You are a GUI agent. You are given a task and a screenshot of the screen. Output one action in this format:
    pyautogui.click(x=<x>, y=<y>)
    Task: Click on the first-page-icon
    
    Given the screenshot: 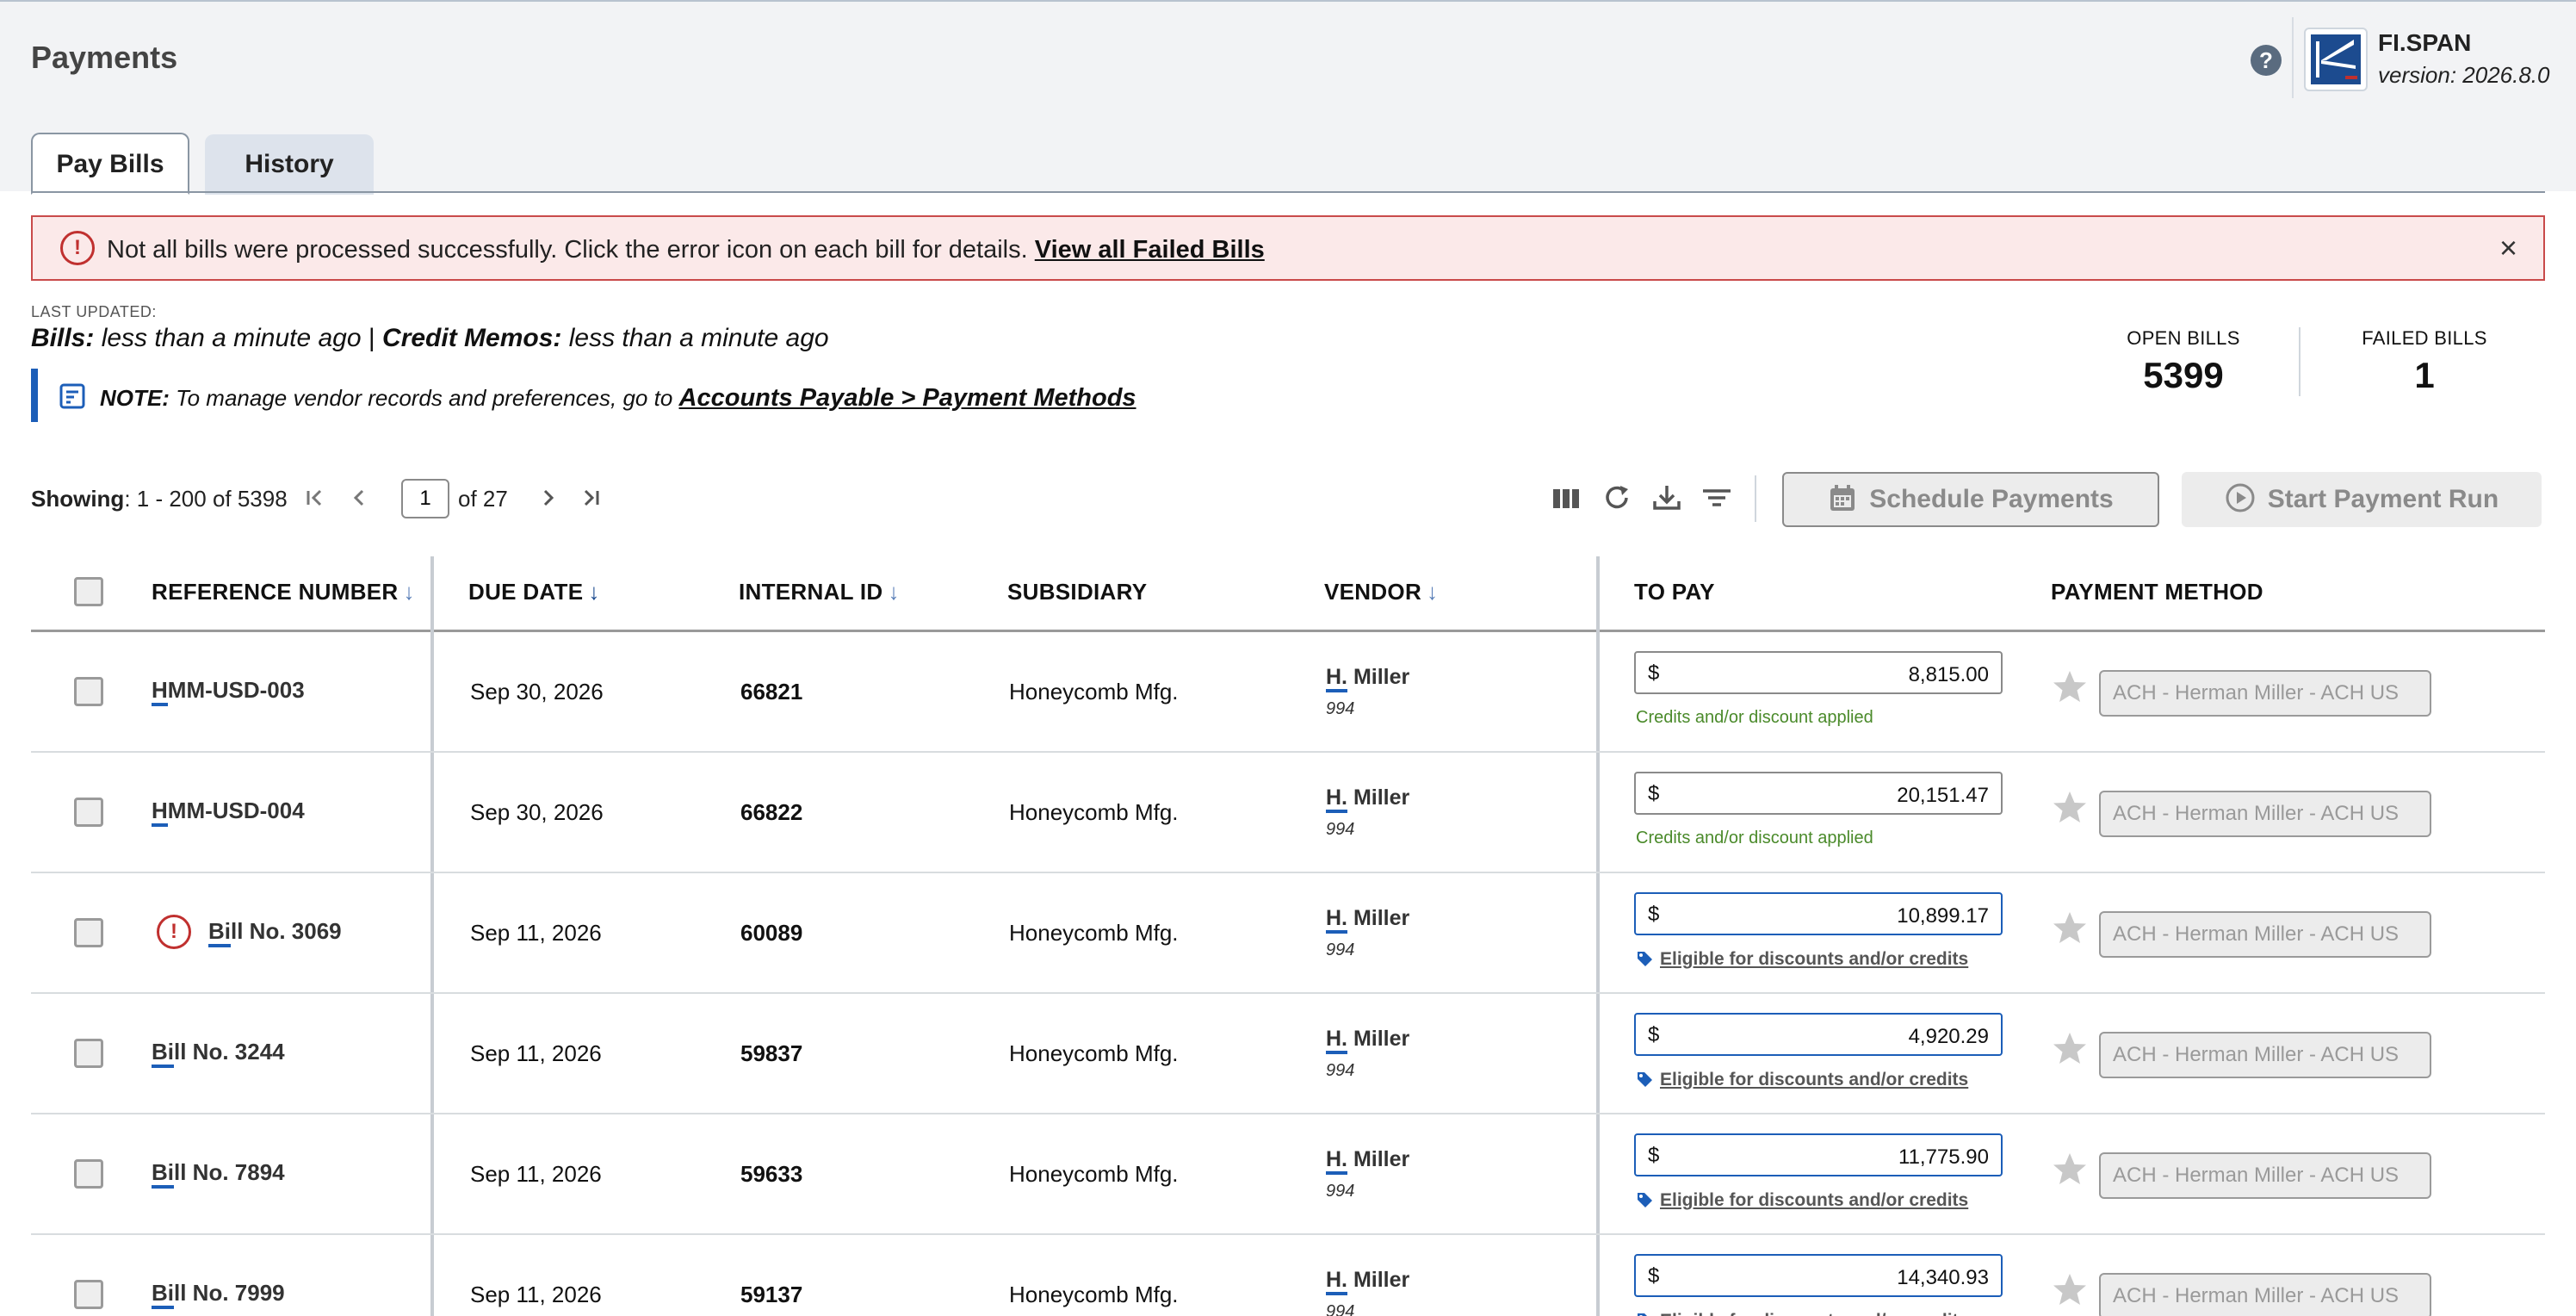 What is the action you would take?
    pyautogui.click(x=314, y=497)
    